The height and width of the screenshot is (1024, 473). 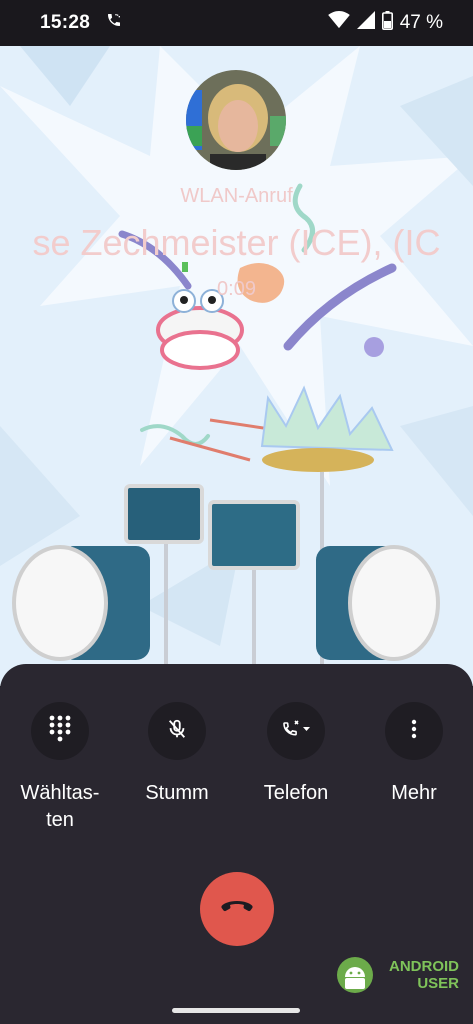 I want to click on android-robot-icon, so click(x=355, y=975).